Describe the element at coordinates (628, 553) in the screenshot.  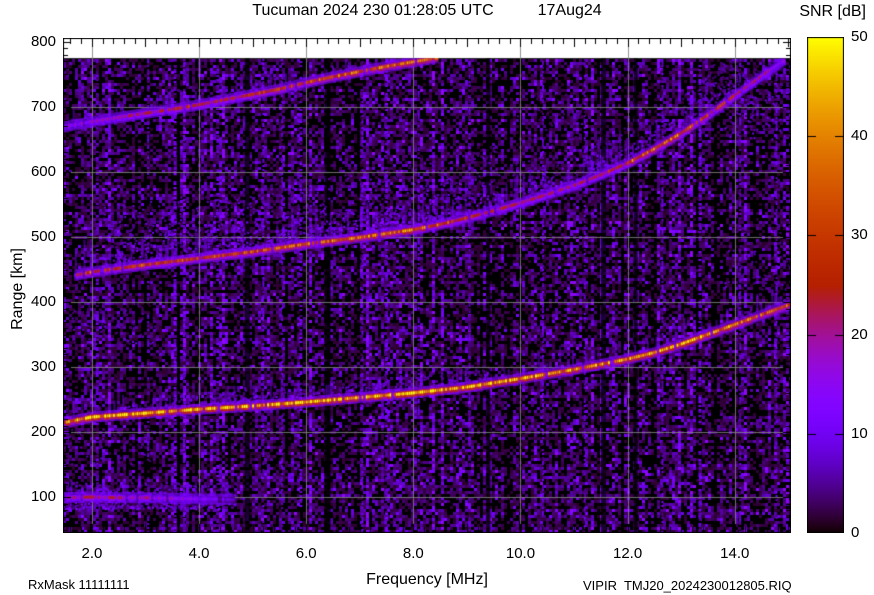
I see `x-tick-label: 12.0` at that location.